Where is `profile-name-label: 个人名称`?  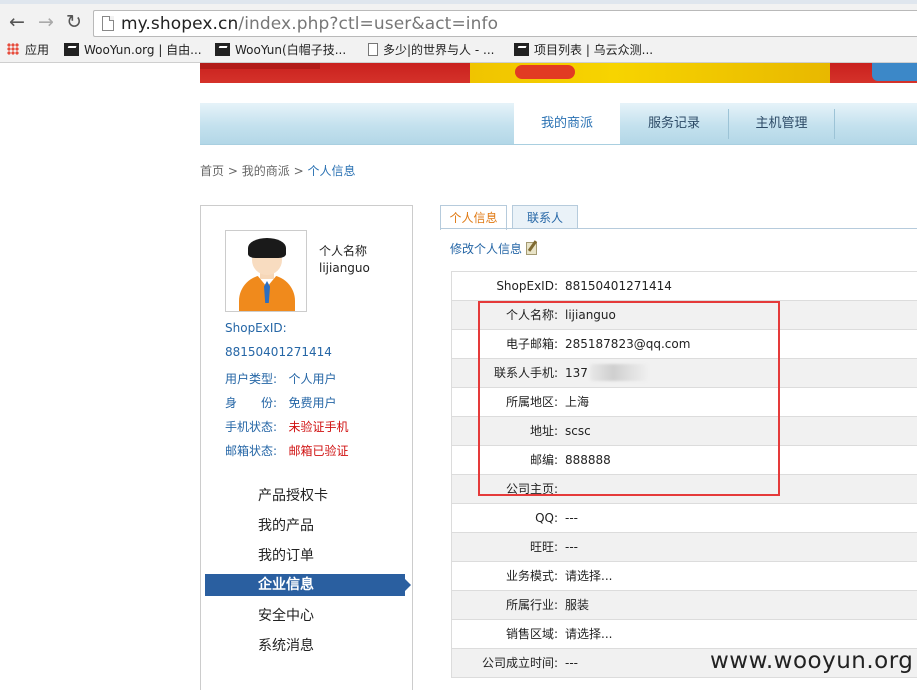 profile-name-label: 个人名称 is located at coordinates (343, 251).